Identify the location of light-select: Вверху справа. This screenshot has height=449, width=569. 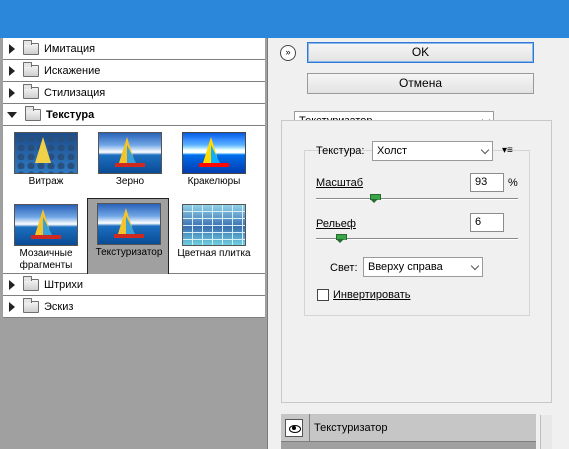
(423, 267).